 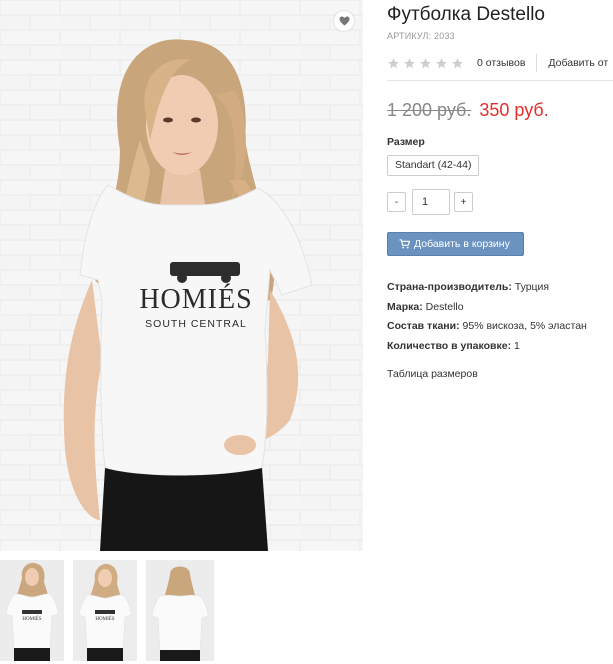 I want to click on rating-stars, so click(x=425, y=63).